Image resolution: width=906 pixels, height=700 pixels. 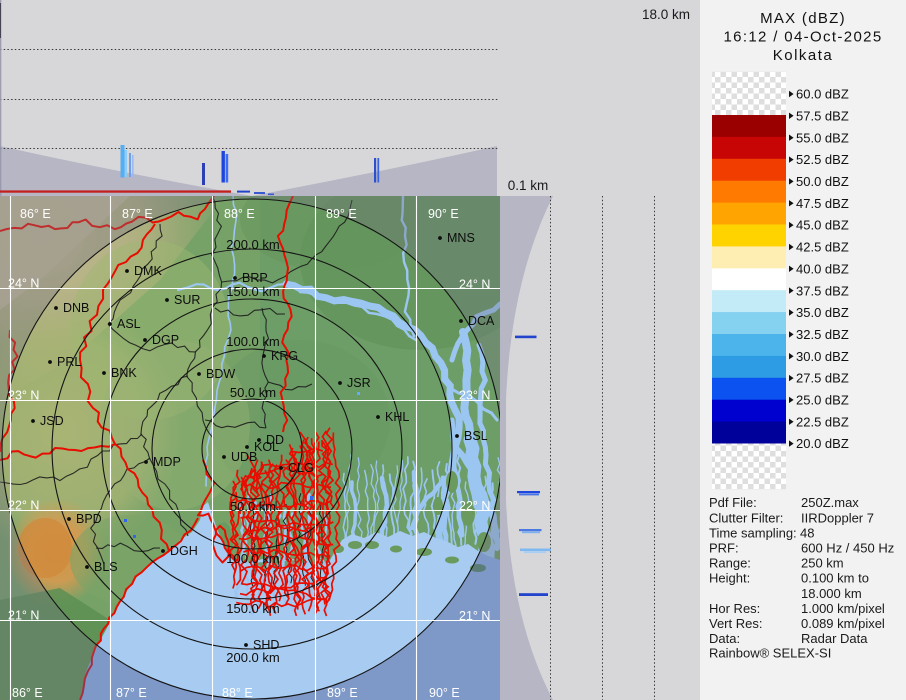 What do you see at coordinates (807, 532) in the screenshot?
I see `svg-text: 48` at bounding box center [807, 532].